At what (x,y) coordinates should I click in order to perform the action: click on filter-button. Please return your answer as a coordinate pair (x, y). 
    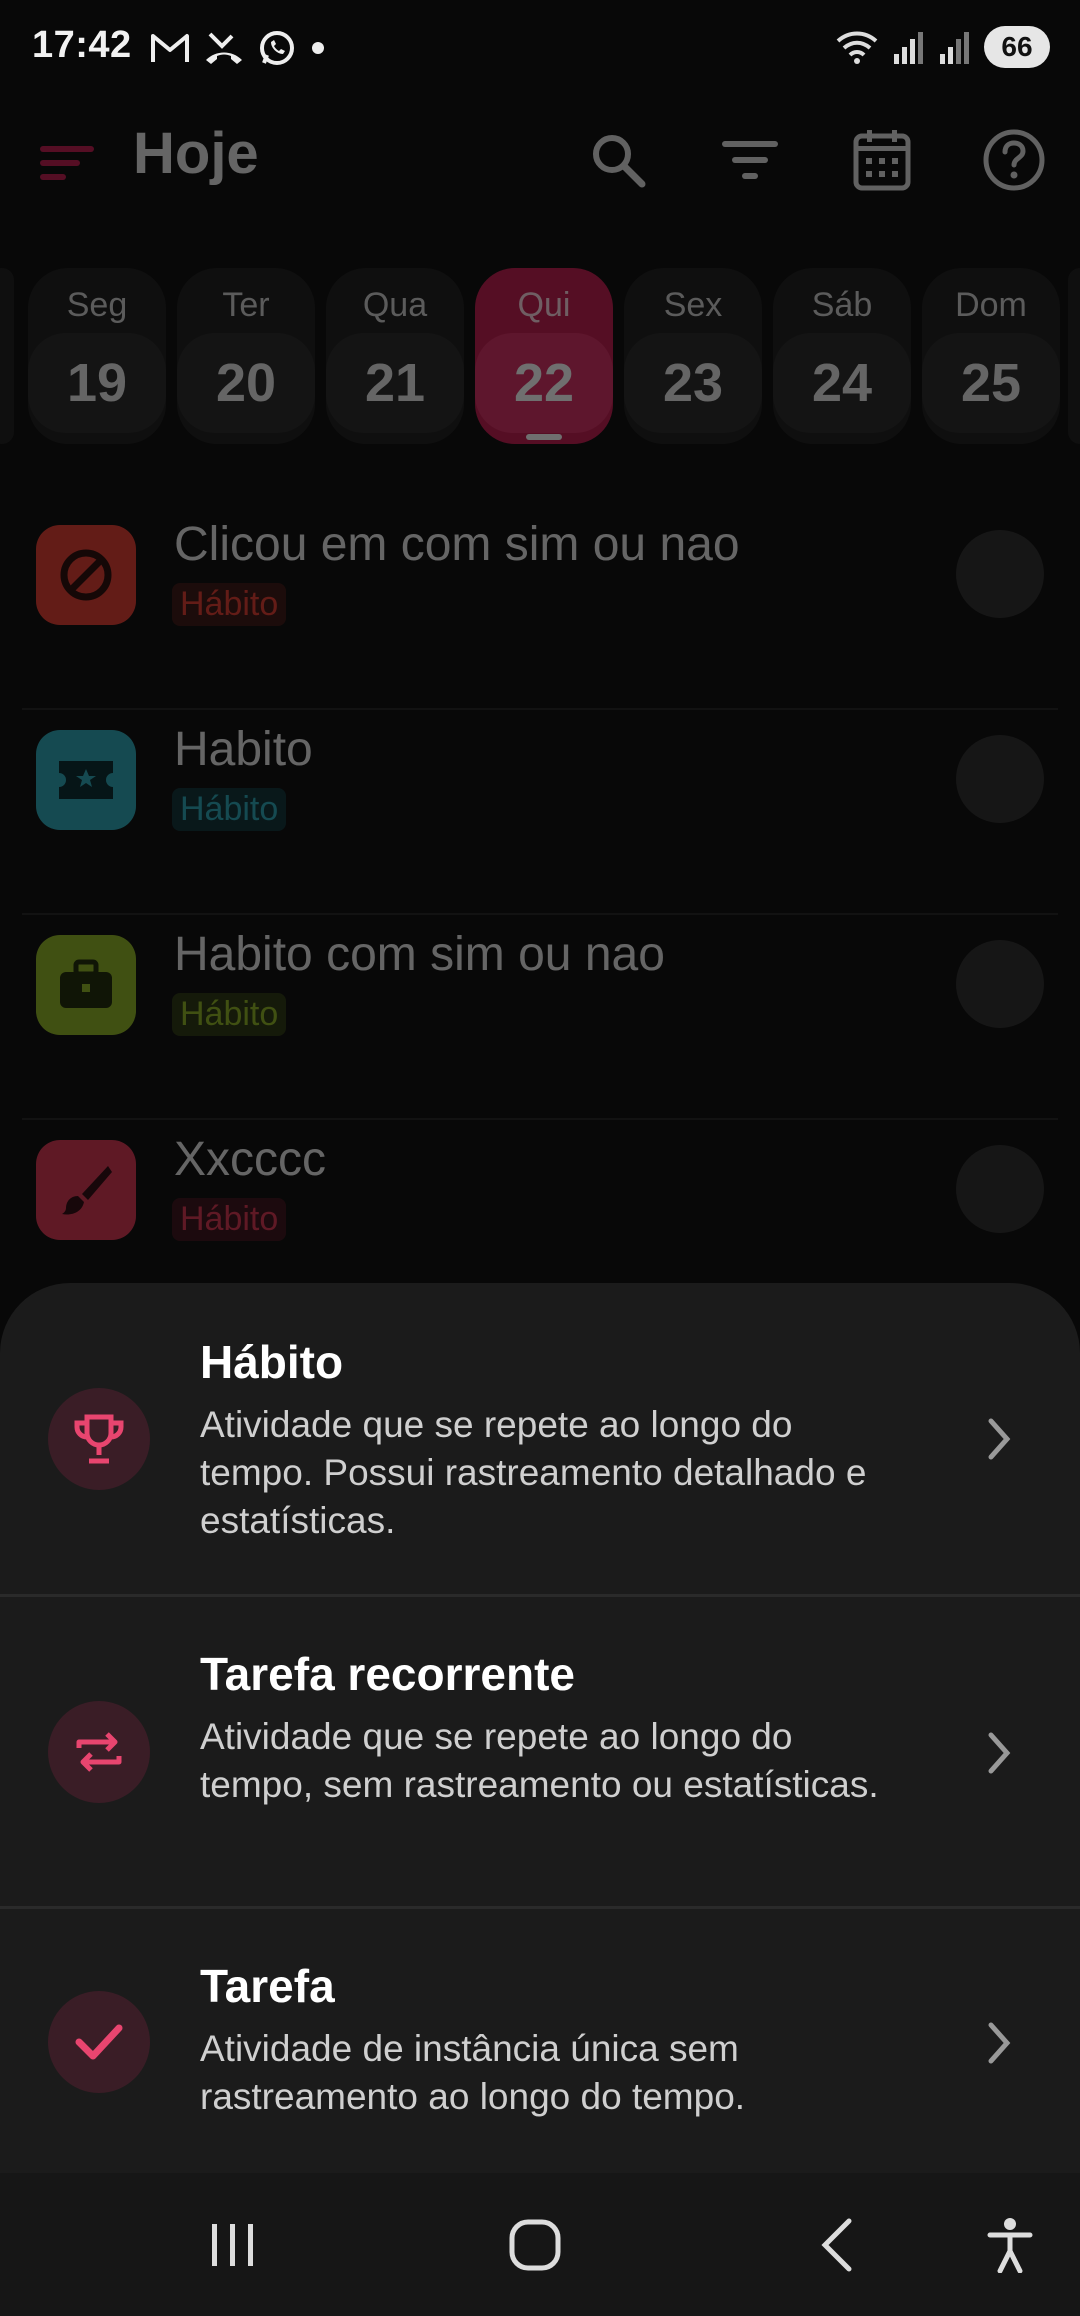
    Looking at the image, I should click on (750, 160).